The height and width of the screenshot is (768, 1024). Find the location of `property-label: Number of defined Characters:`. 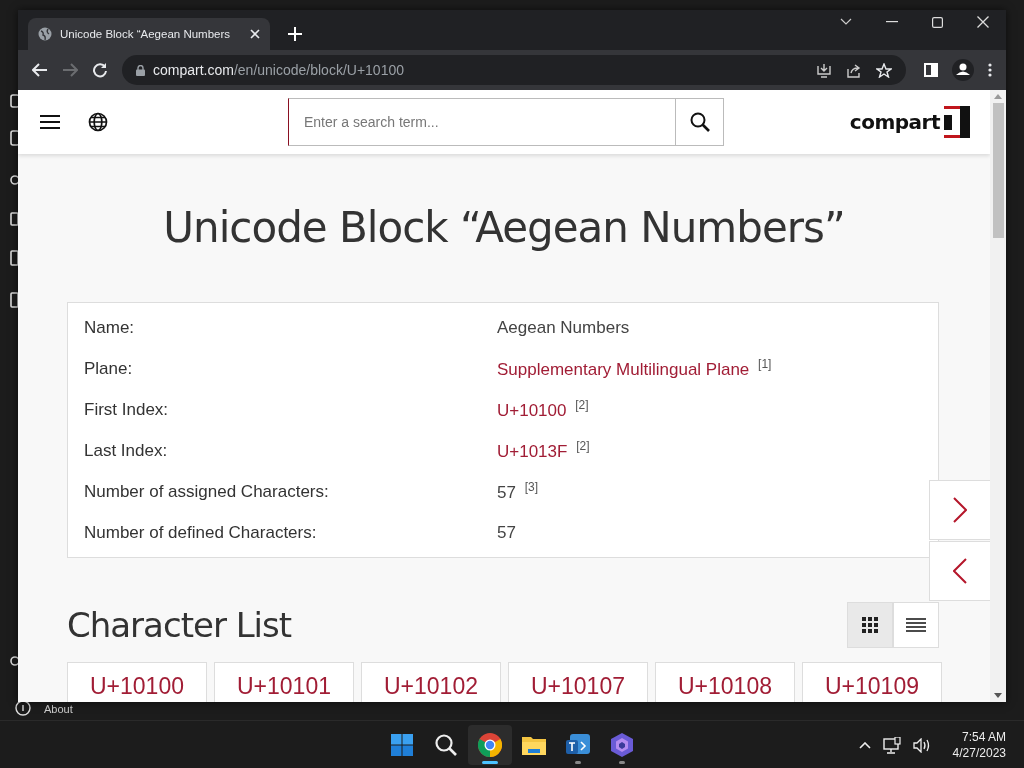

property-label: Number of defined Characters: is located at coordinates (200, 532).